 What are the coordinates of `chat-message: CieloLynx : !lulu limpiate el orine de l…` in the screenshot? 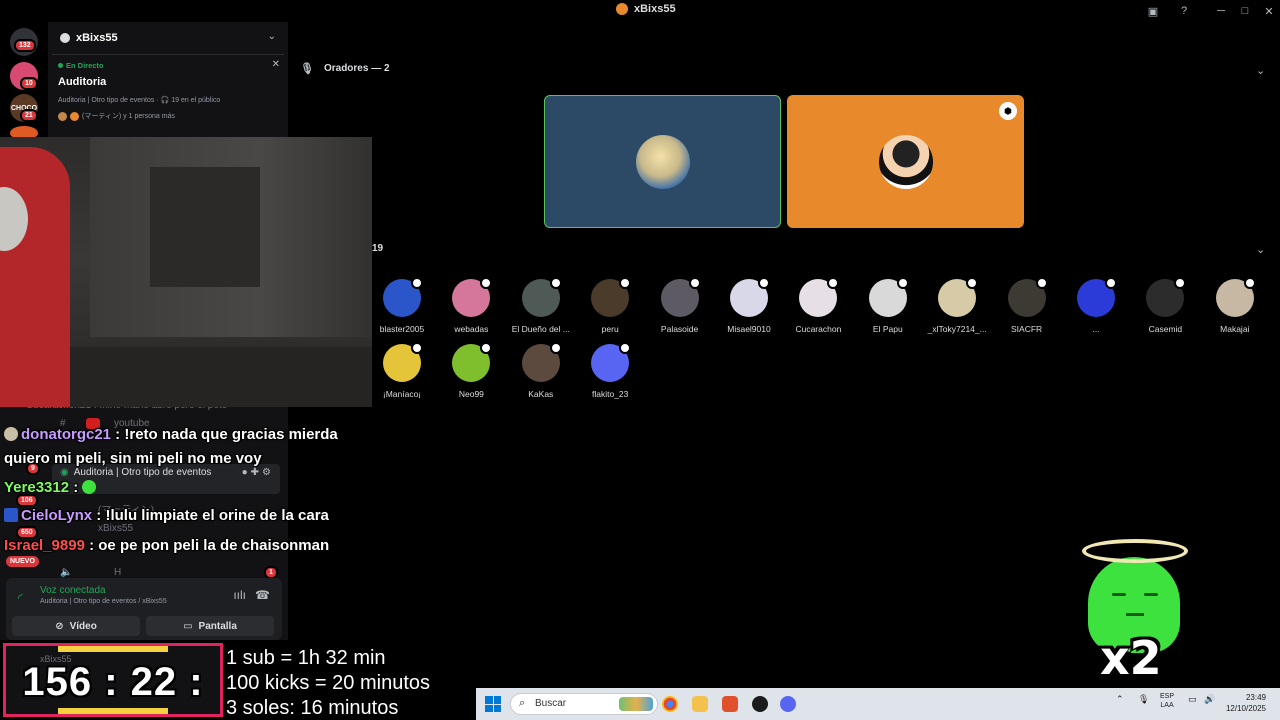 It's located at (166, 515).